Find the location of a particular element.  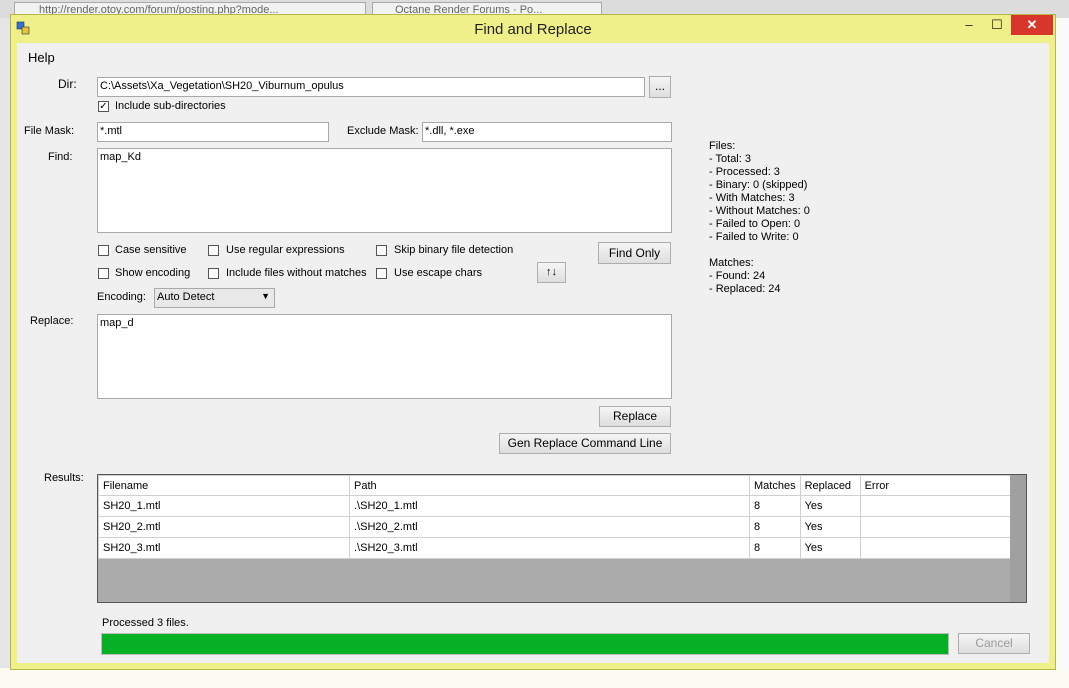

column-header-path: Path is located at coordinates (549, 485).